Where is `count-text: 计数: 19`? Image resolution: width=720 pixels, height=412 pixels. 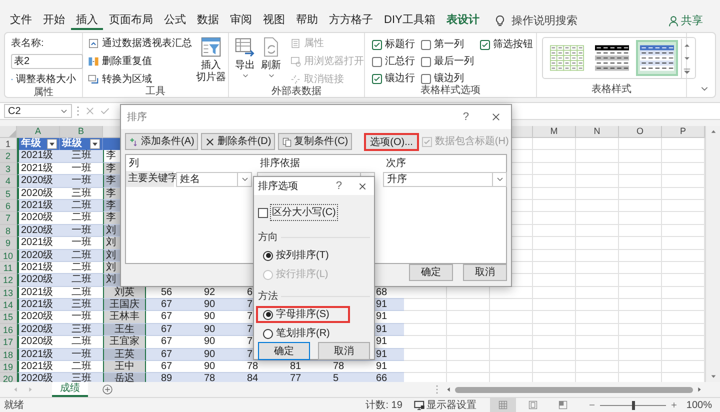
count-text: 计数: 19 is located at coordinates (384, 405).